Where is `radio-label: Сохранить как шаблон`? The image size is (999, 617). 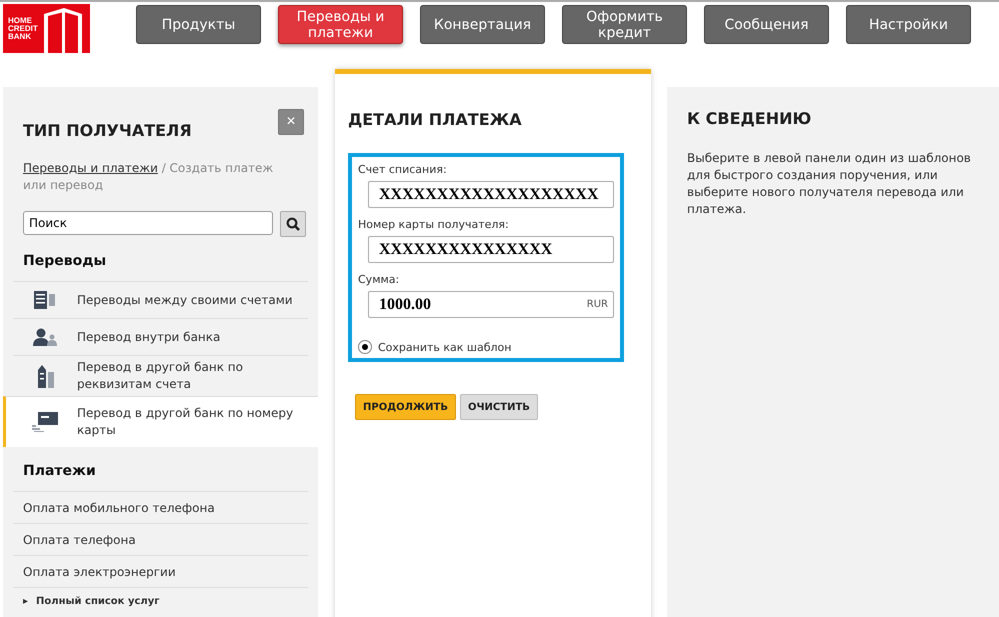 radio-label: Сохранить как шаблон is located at coordinates (445, 347).